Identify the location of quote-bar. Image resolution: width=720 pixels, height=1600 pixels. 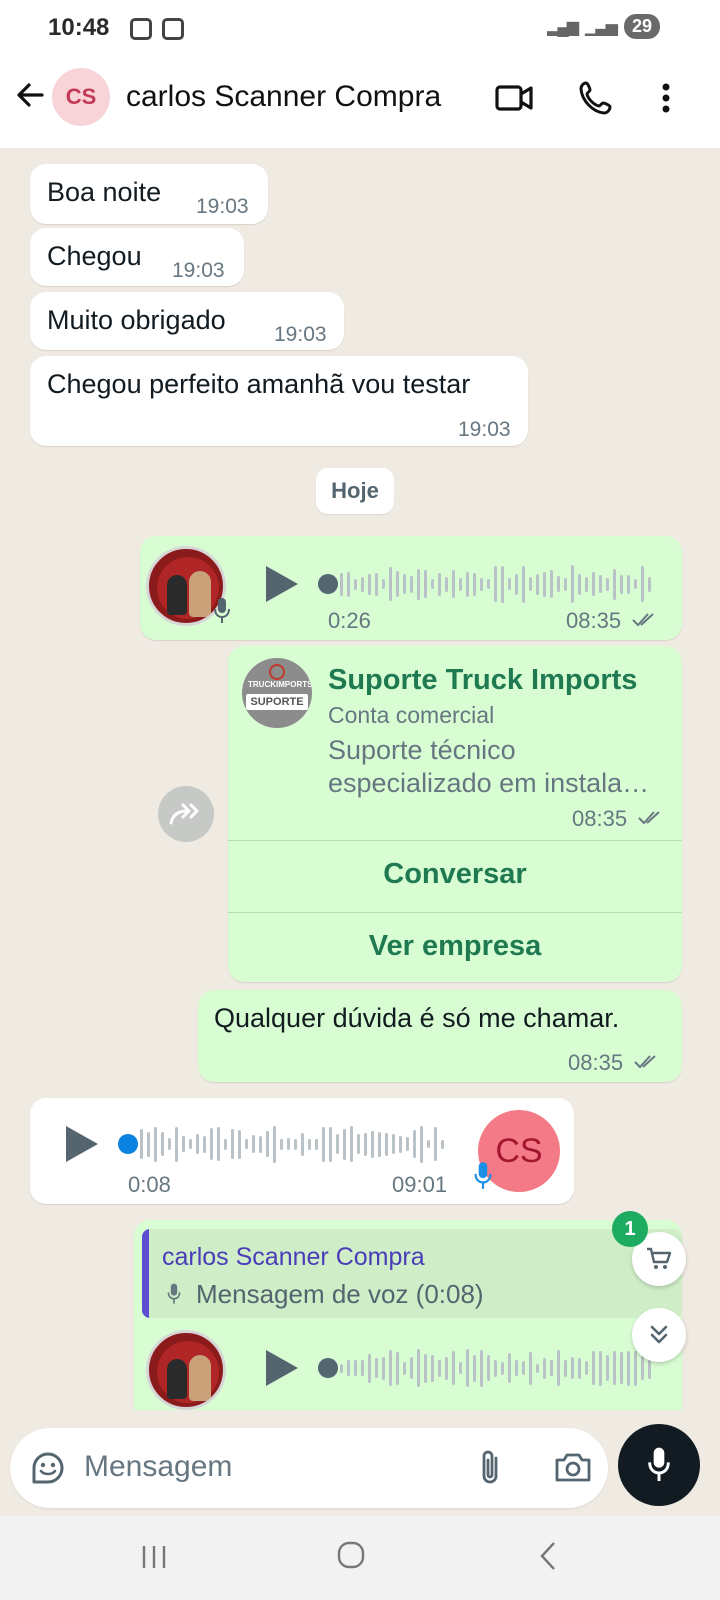
(145, 1273).